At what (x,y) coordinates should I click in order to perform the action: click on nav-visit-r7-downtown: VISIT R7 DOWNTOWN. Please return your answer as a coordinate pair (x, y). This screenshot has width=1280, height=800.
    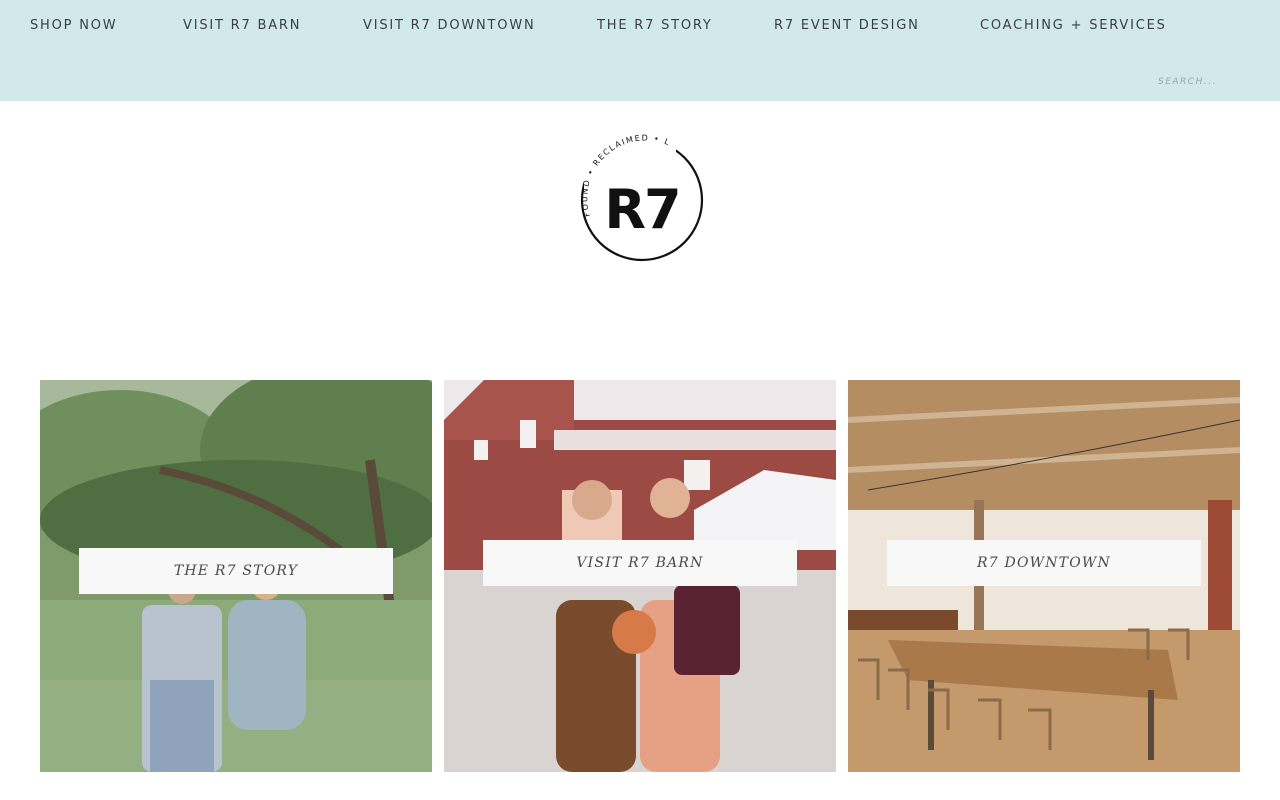
    Looking at the image, I should click on (449, 25).